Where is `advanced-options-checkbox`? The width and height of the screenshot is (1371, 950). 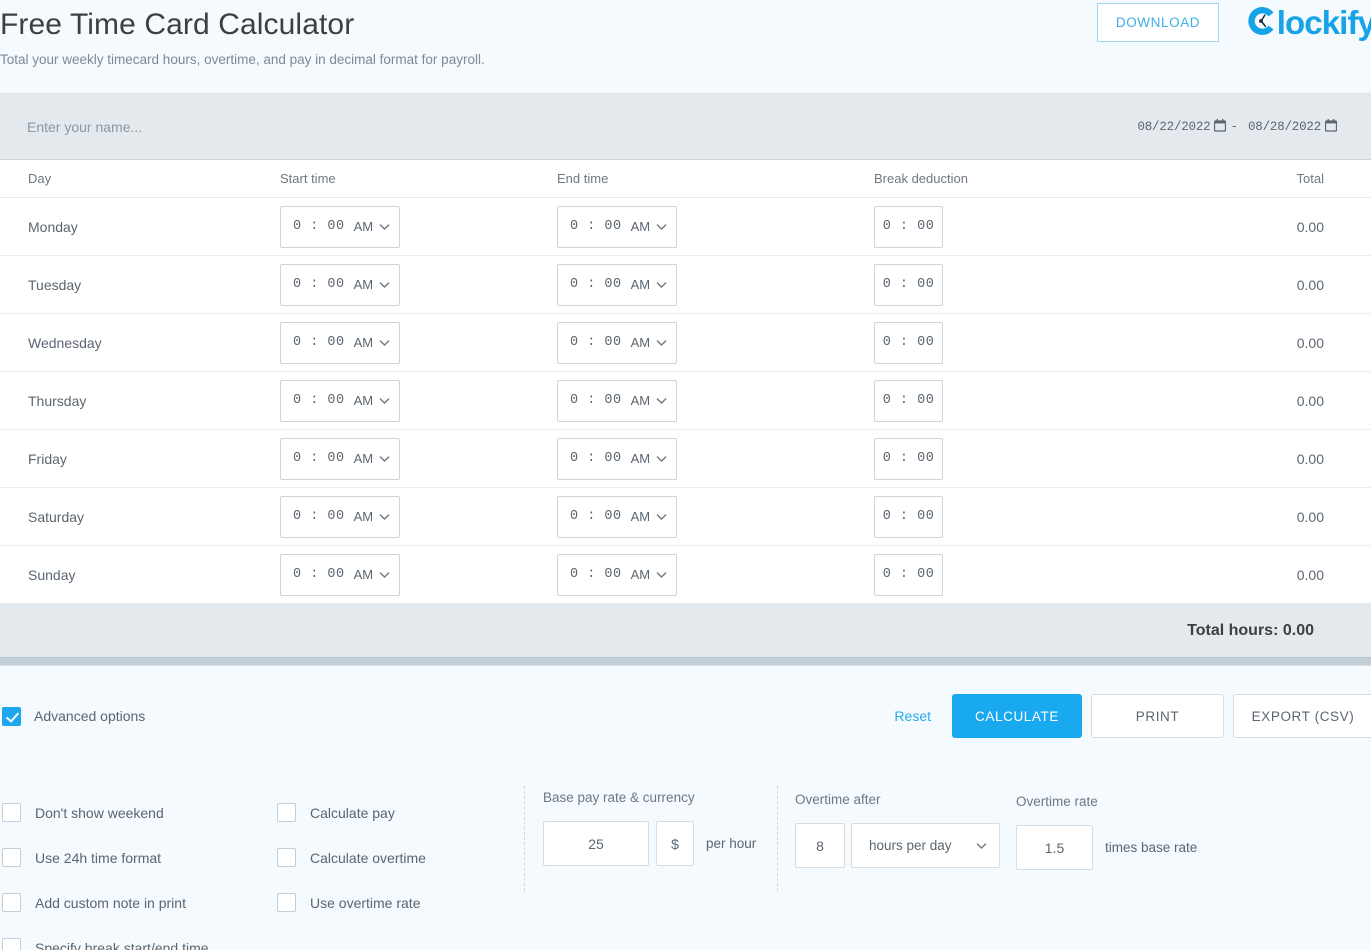 advanced-options-checkbox is located at coordinates (11, 716).